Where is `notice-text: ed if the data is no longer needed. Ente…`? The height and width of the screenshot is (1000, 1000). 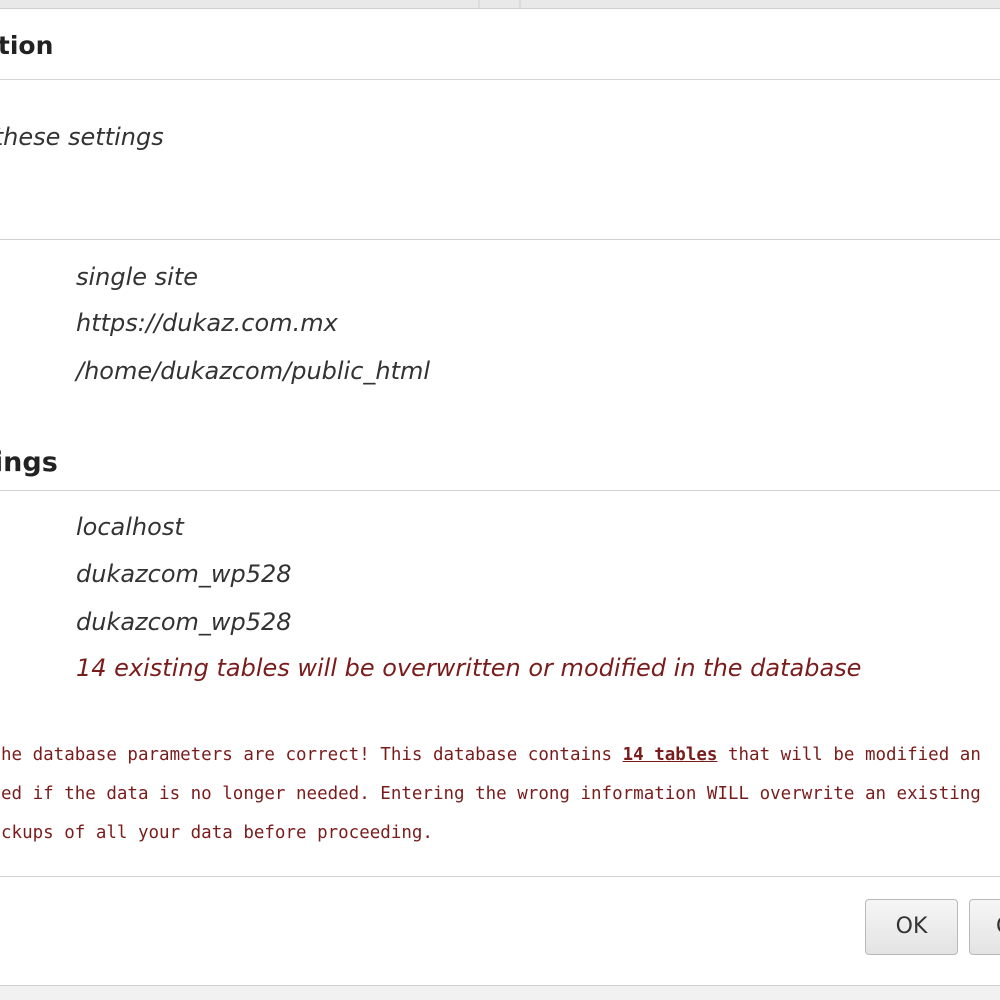
notice-text: ed if the data is no longer needed. Ente… is located at coordinates (491, 794).